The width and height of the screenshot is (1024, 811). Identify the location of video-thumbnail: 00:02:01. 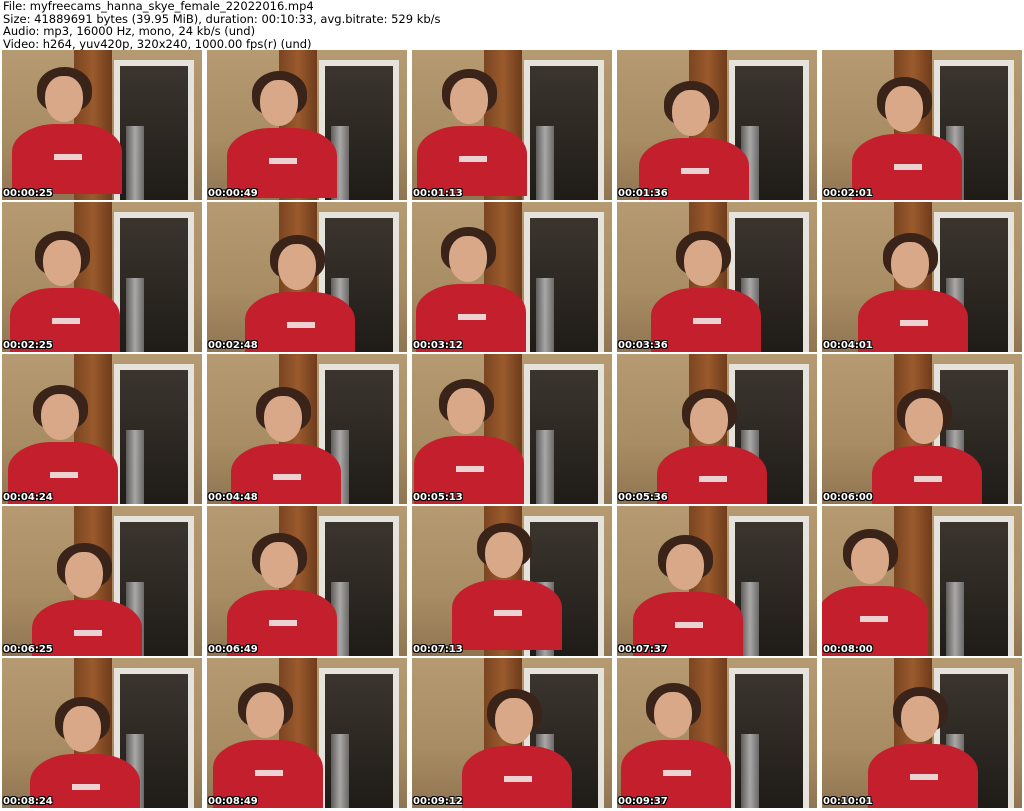
(922, 125).